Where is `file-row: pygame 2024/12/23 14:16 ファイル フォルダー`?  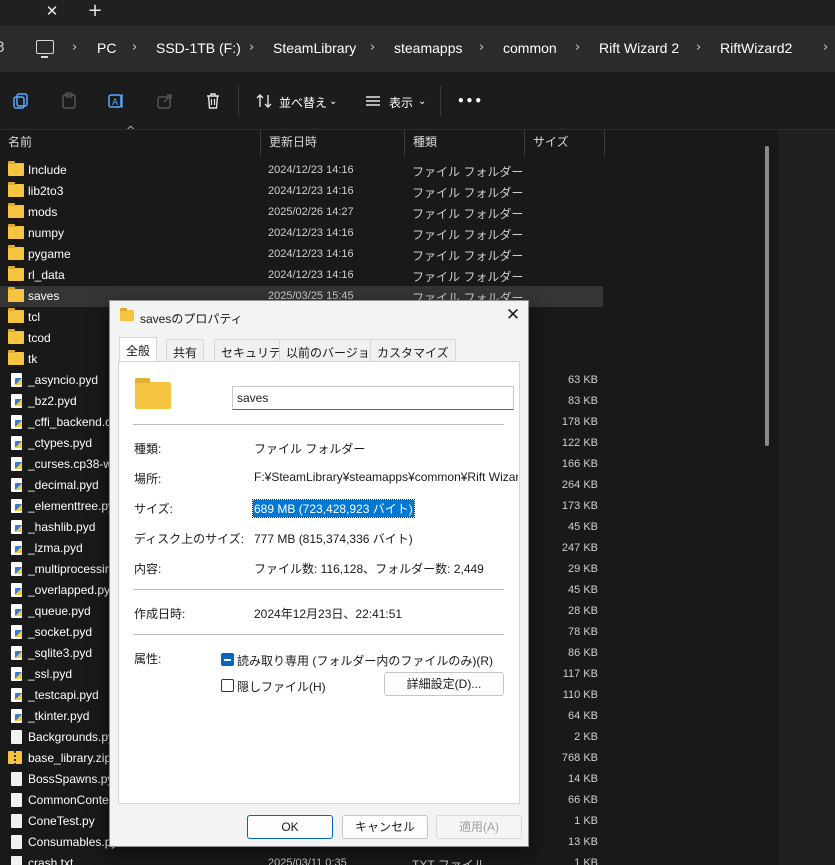 file-row: pygame 2024/12/23 14:16 ファイル フォルダー is located at coordinates (301, 254).